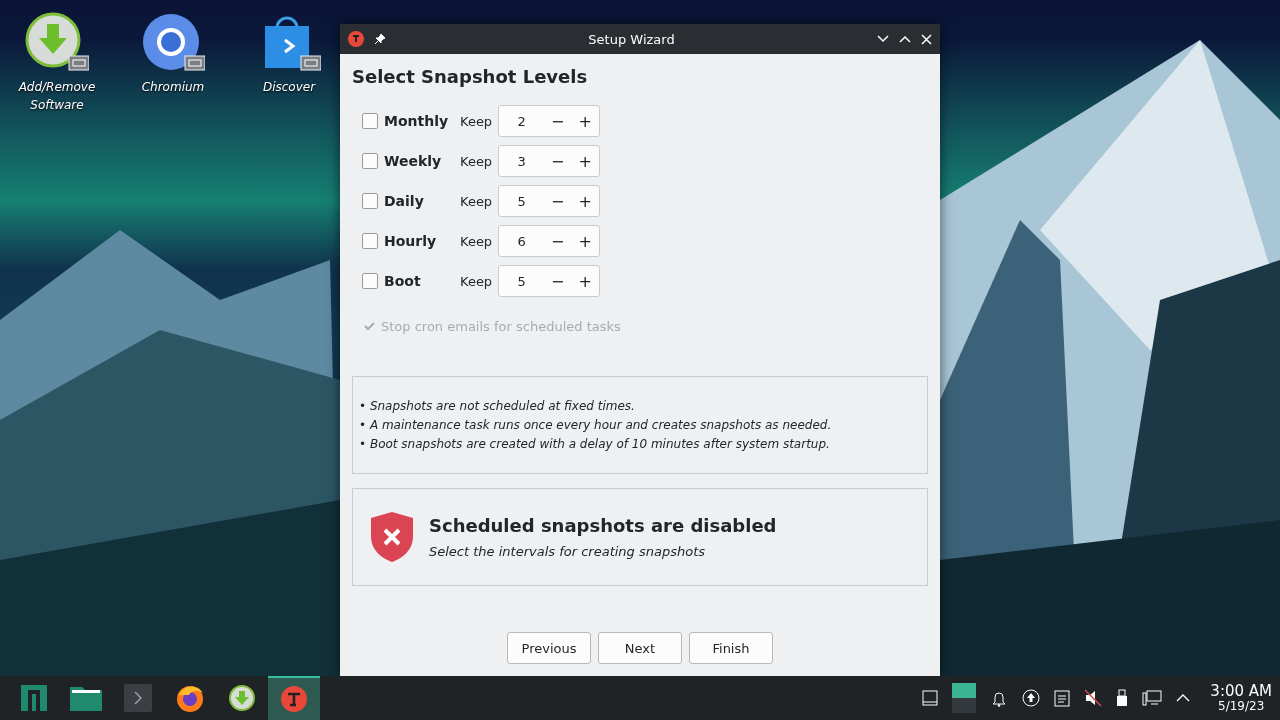 The image size is (1280, 720). What do you see at coordinates (1062, 698) in the screenshot?
I see `clipboard-icon` at bounding box center [1062, 698].